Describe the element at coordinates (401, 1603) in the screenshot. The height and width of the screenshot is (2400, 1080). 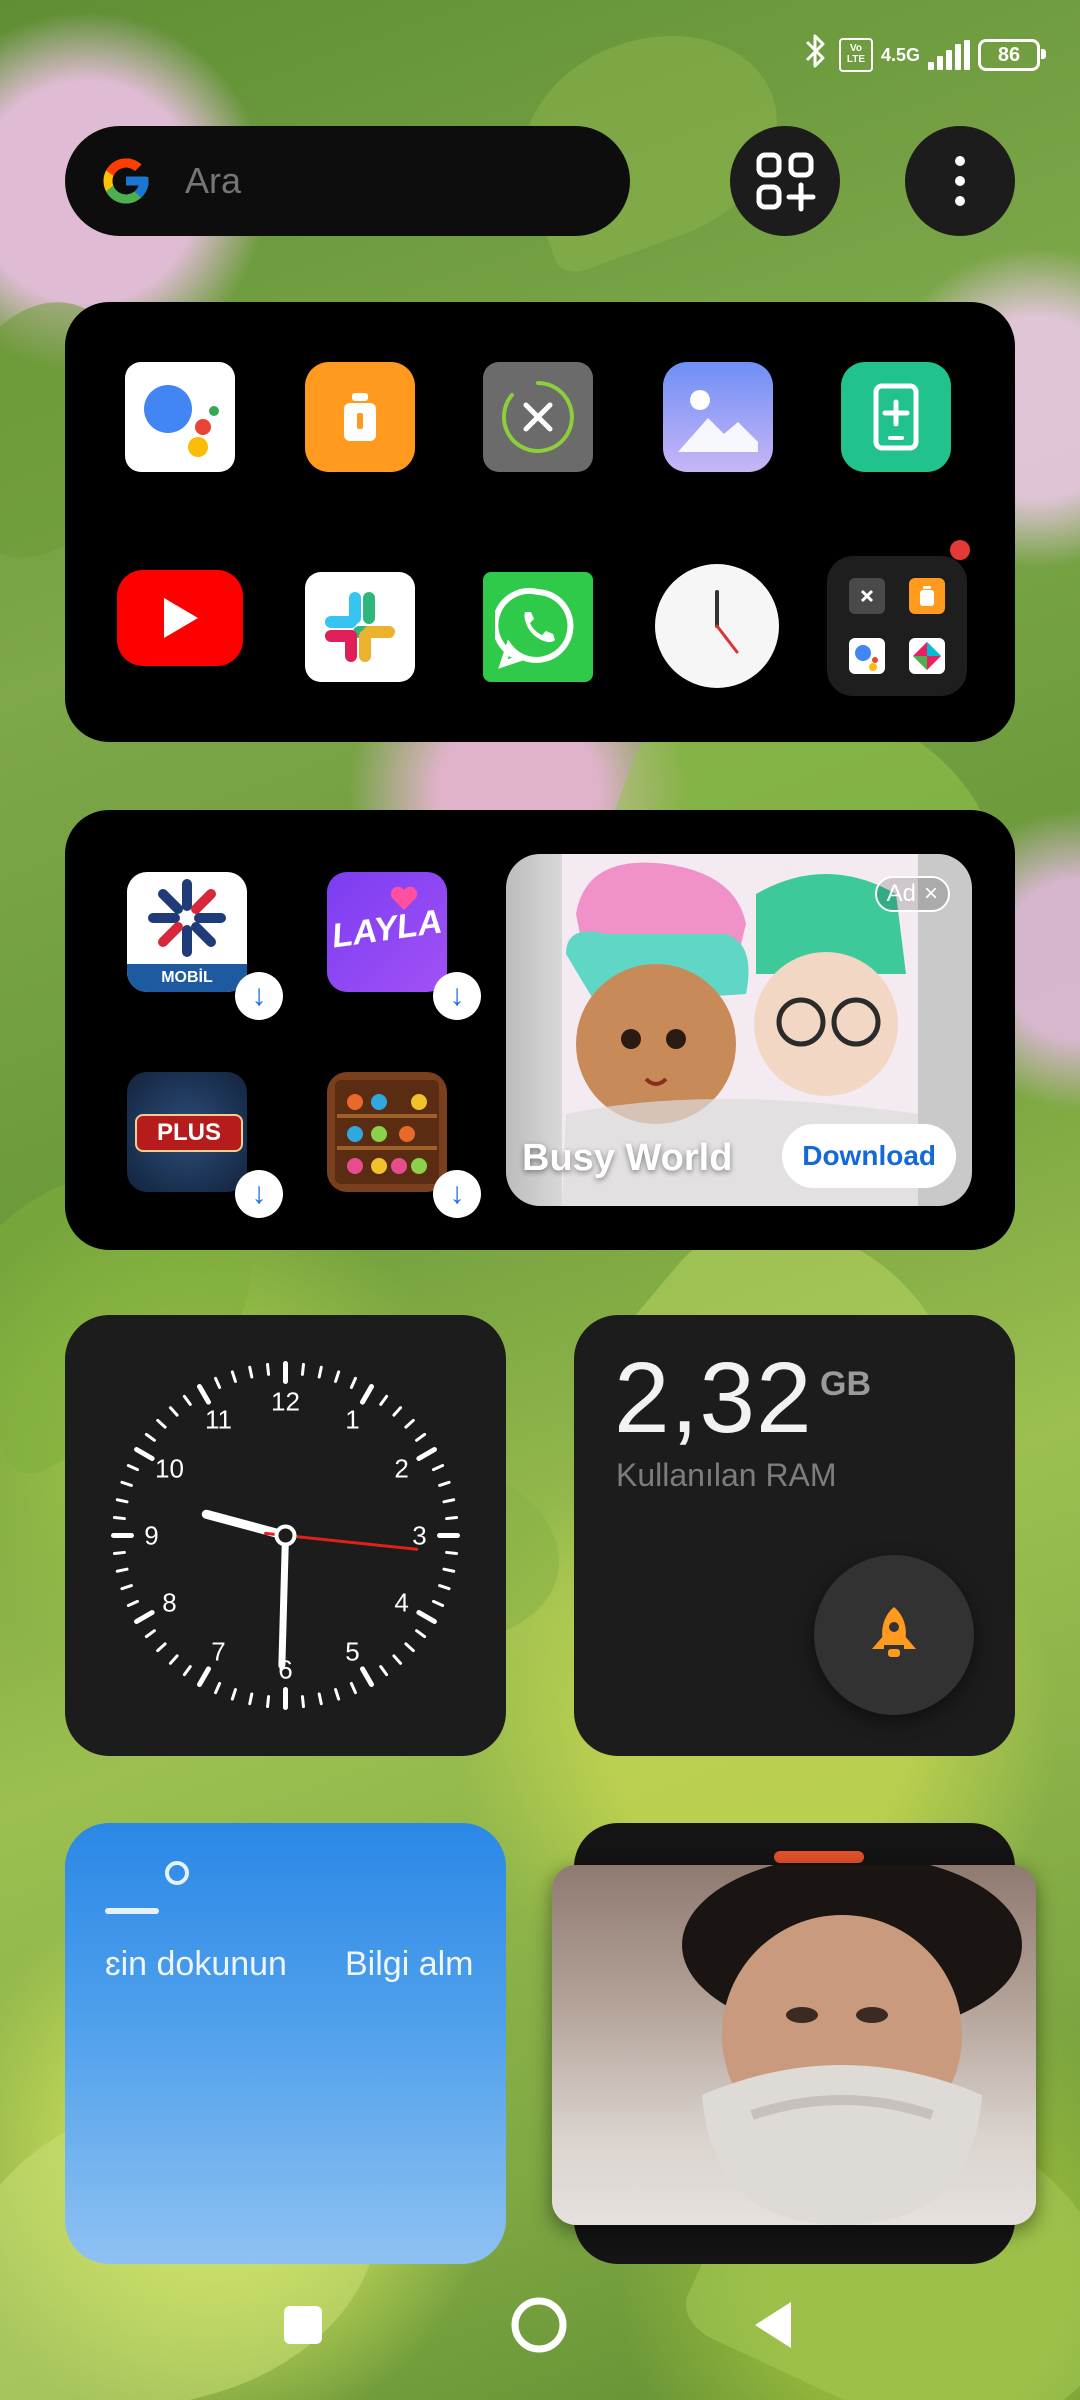
I see `clock-number: 4` at that location.